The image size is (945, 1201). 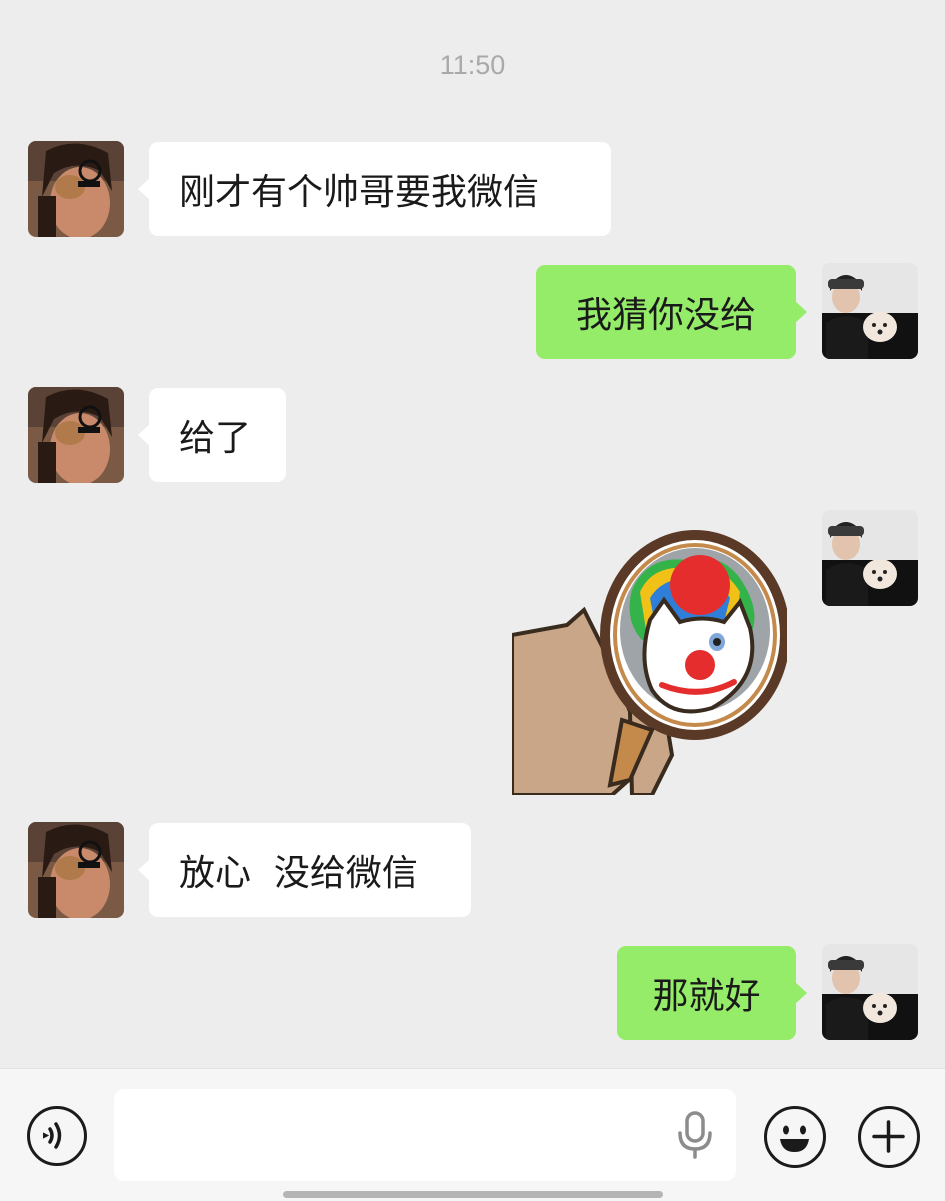 I want to click on message-bubble-incoming: 放心 没给微信, so click(x=304, y=870).